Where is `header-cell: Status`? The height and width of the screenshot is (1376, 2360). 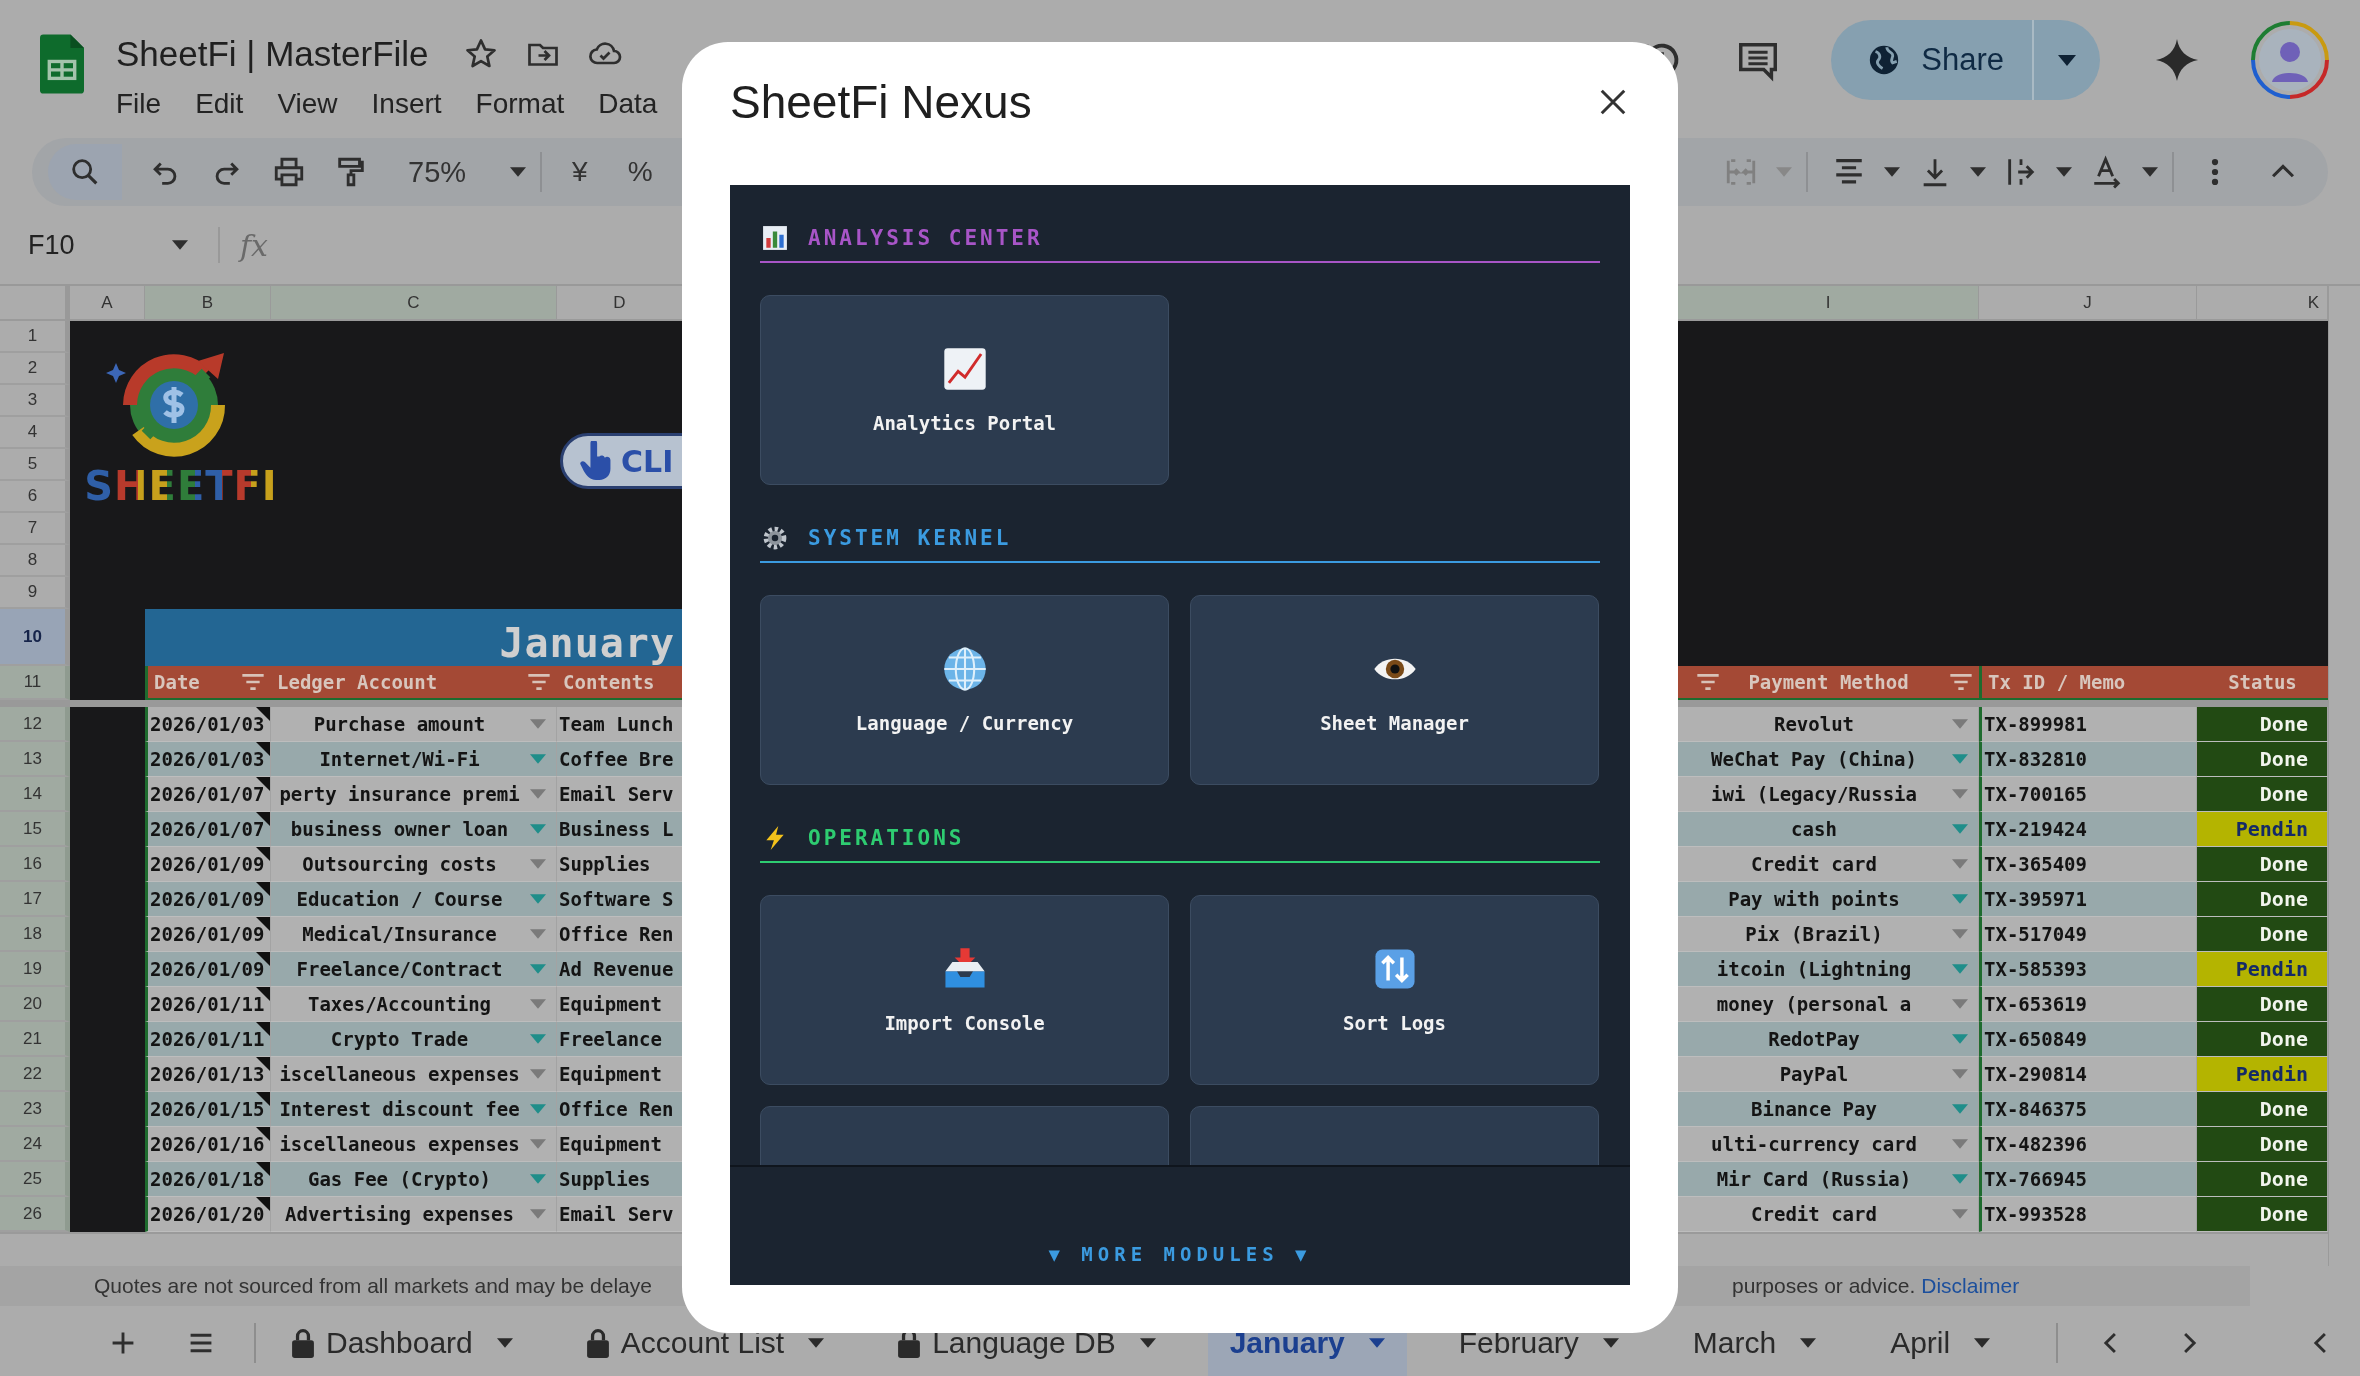 header-cell: Status is located at coordinates (2262, 683).